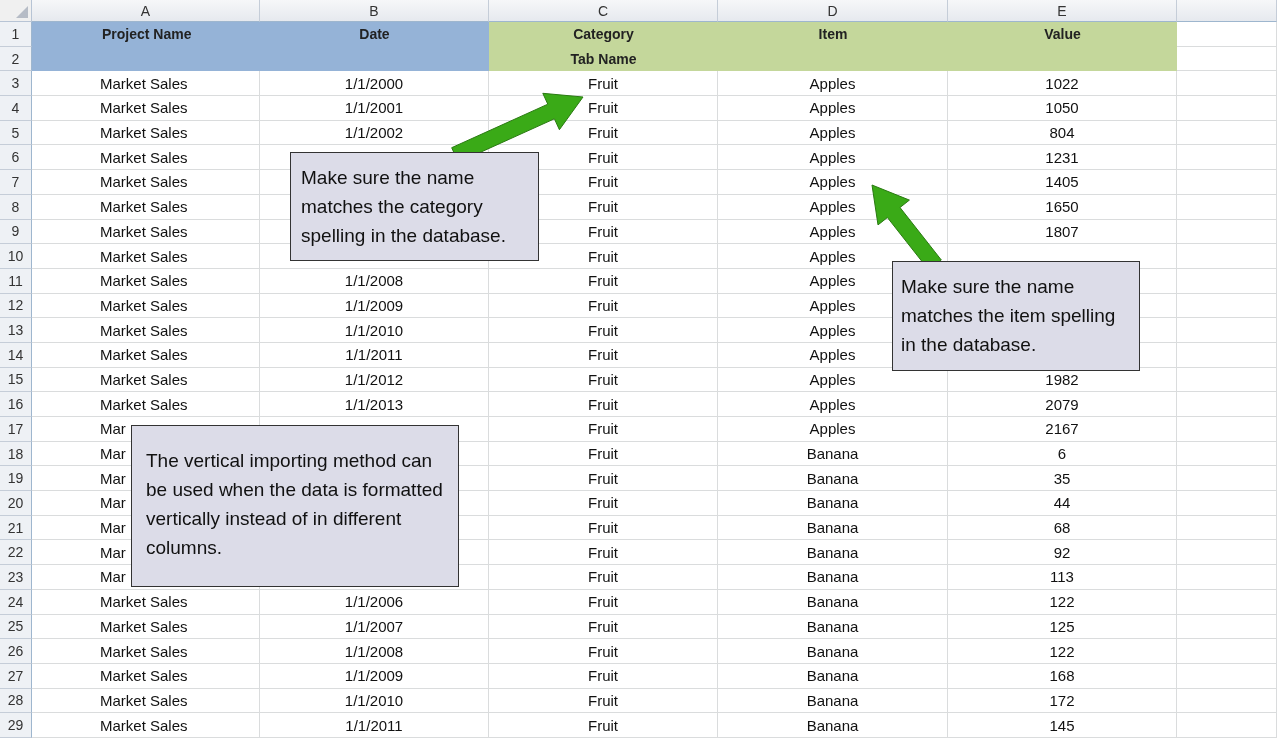 The image size is (1277, 739). Describe the element at coordinates (1062, 232) in the screenshot. I see `table-cell: 1807` at that location.